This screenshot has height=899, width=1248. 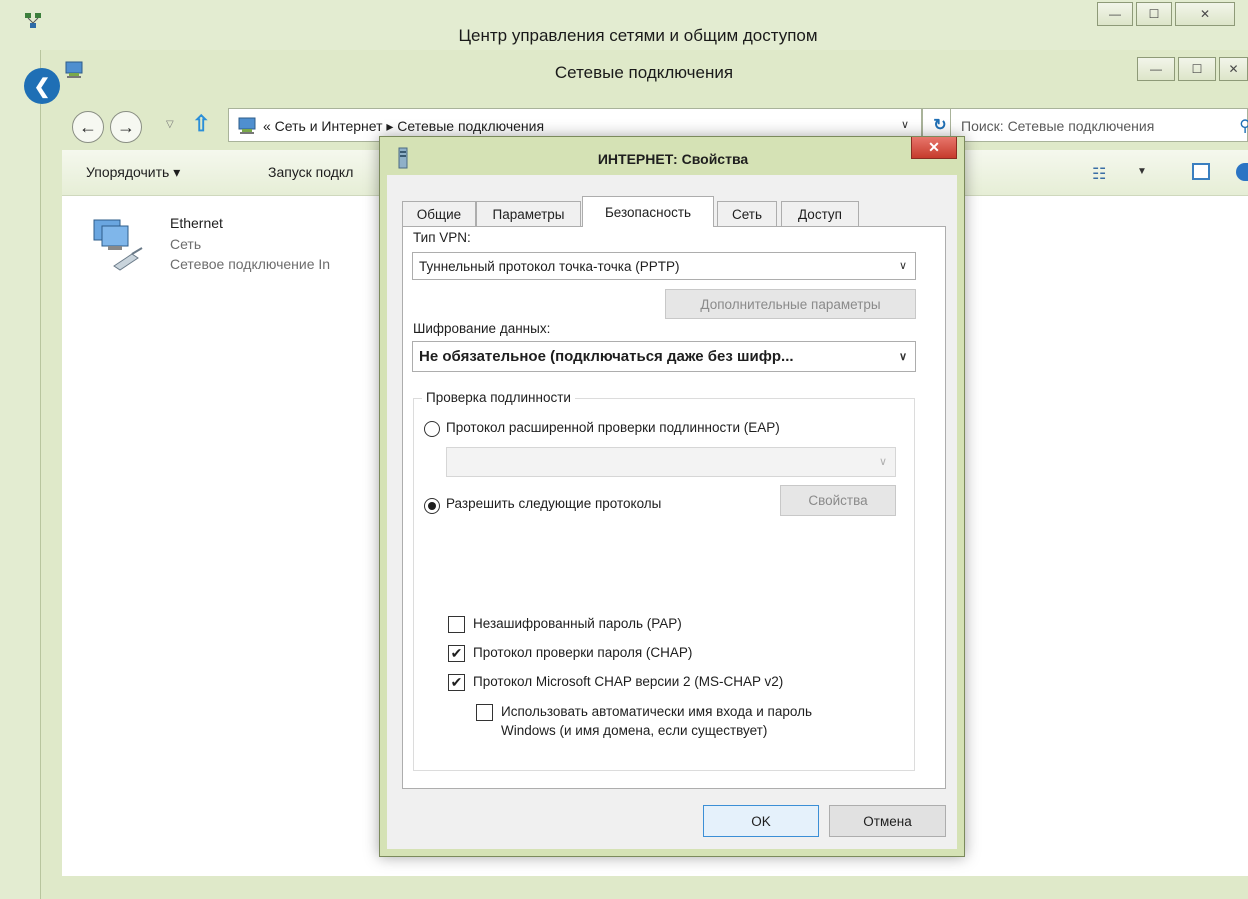 What do you see at coordinates (456, 653) in the screenshot?
I see `chap-checkbox: ✔` at bounding box center [456, 653].